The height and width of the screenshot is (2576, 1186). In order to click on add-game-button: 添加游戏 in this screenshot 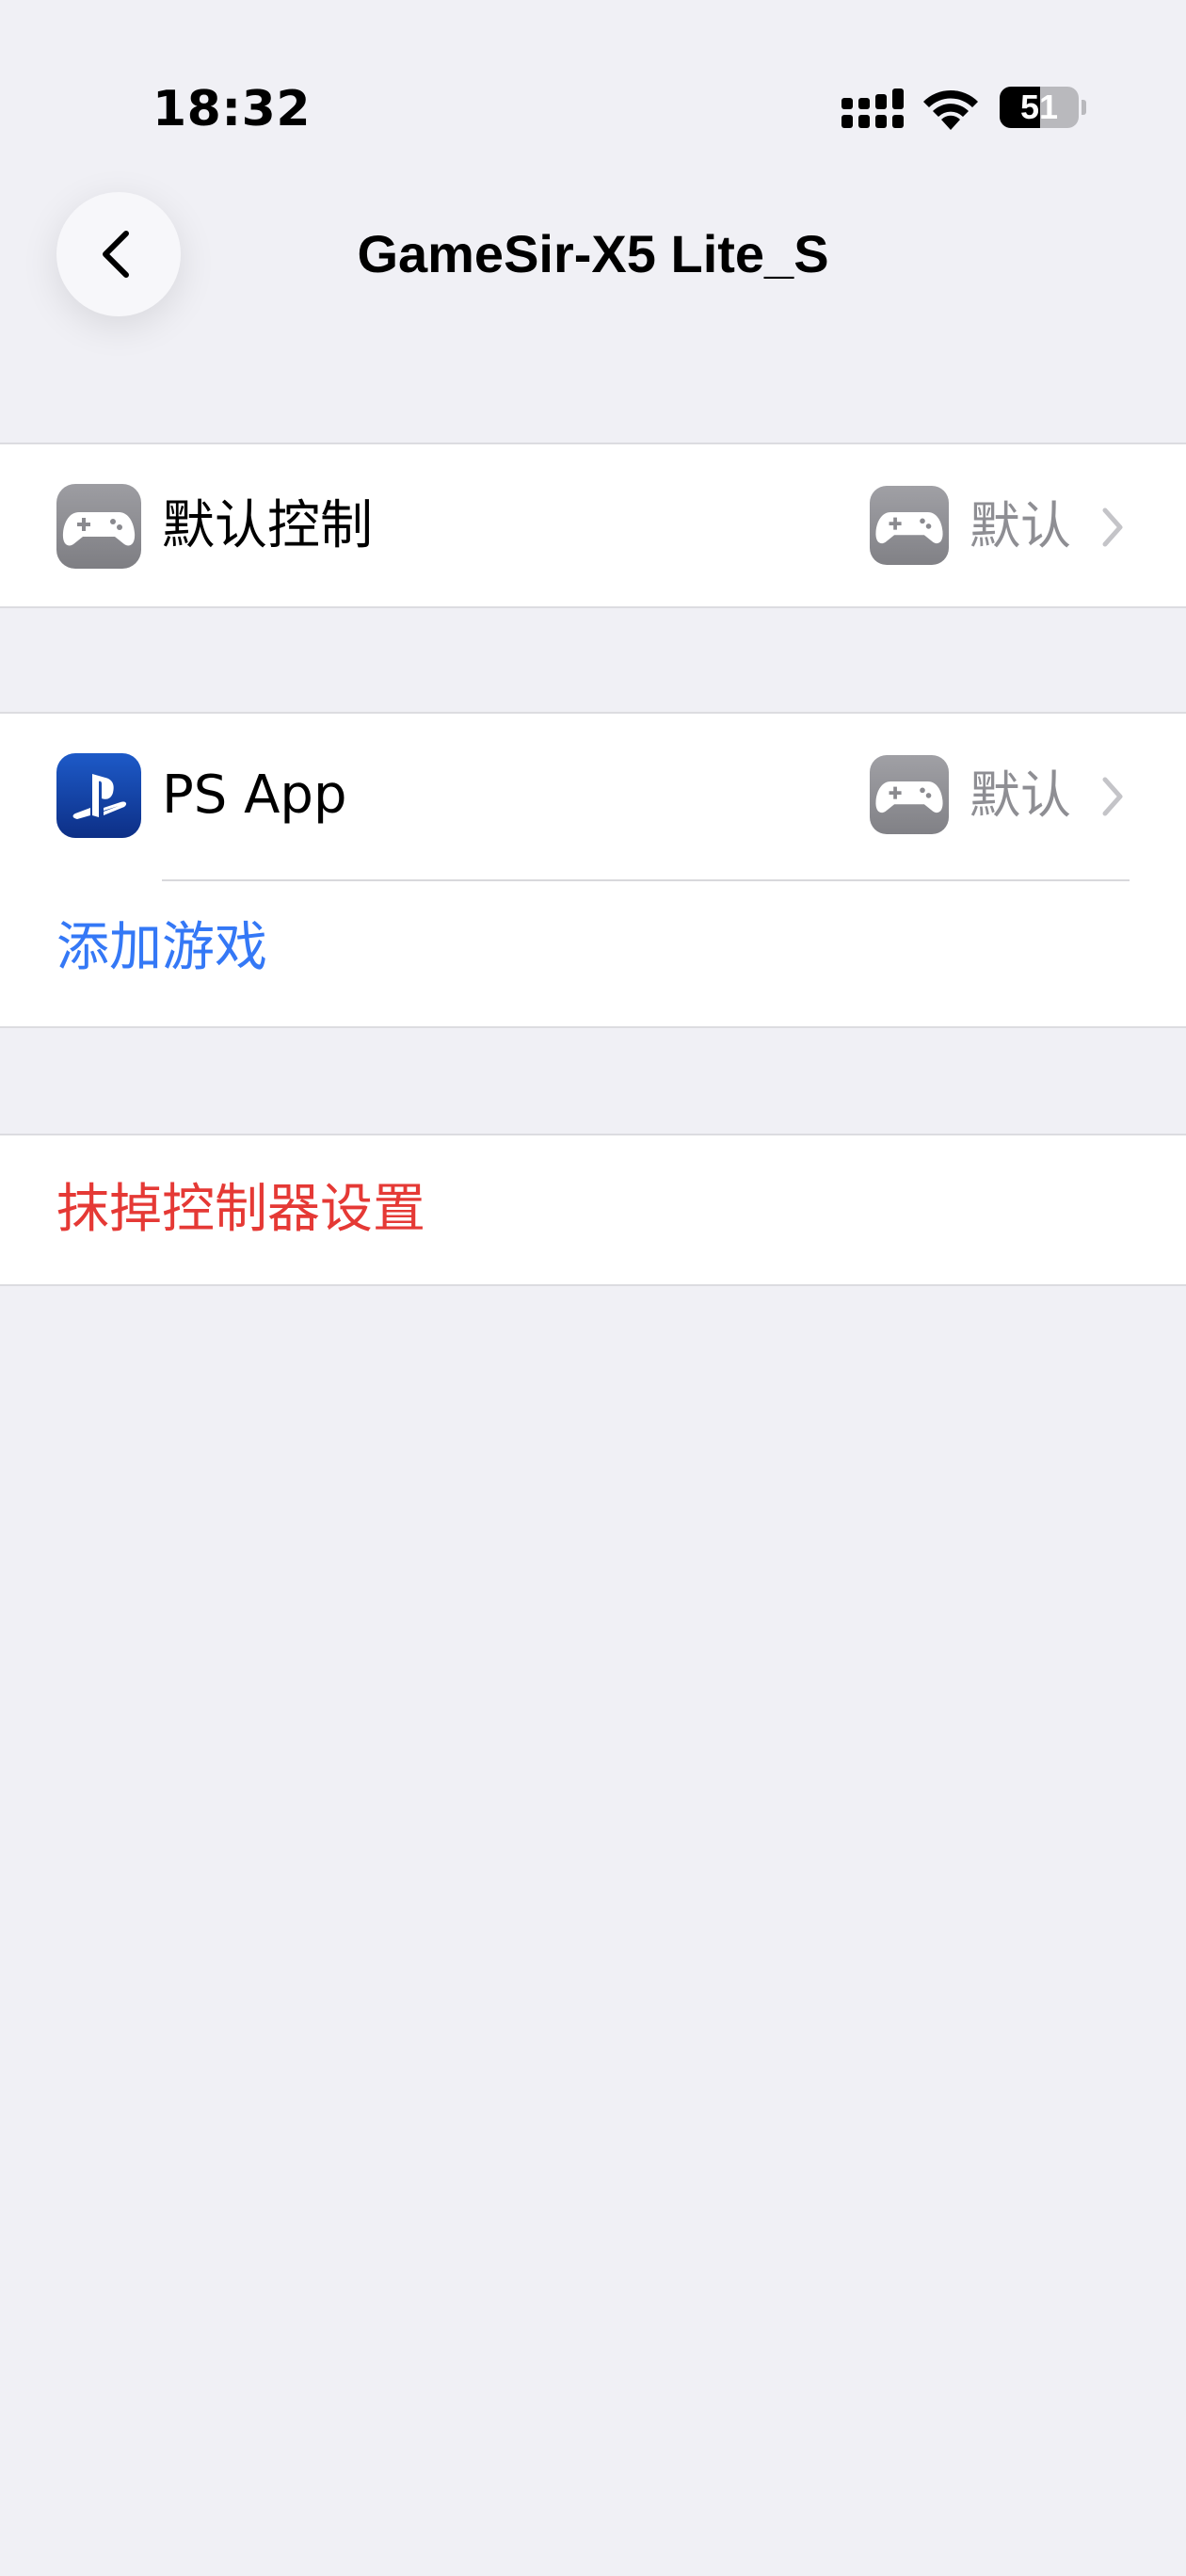, I will do `click(161, 948)`.